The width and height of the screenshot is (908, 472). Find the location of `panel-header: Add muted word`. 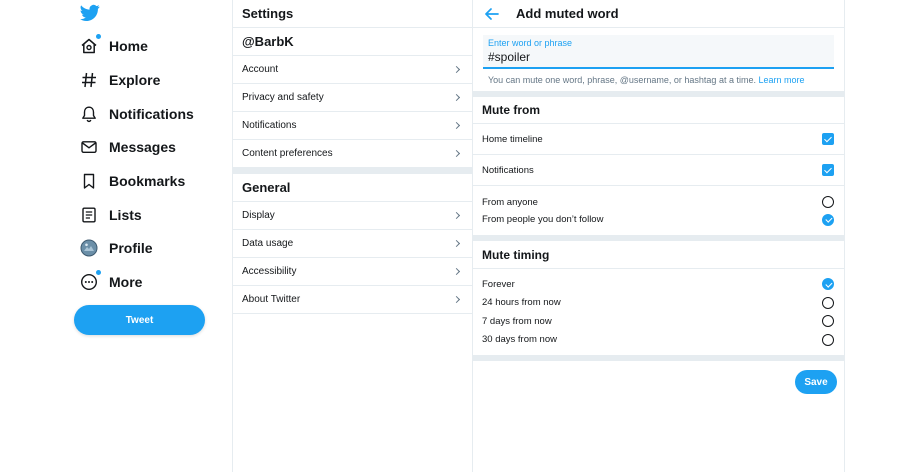

panel-header: Add muted word is located at coordinates (658, 14).